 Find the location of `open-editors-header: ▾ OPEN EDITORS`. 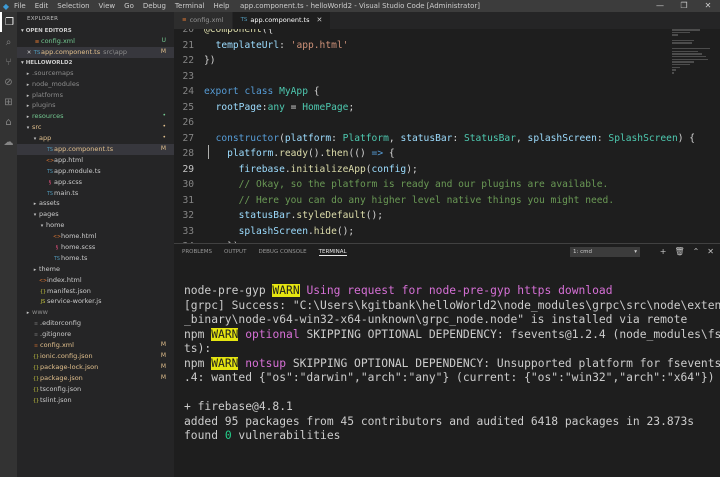

open-editors-header: ▾ OPEN EDITORS is located at coordinates (95, 31).